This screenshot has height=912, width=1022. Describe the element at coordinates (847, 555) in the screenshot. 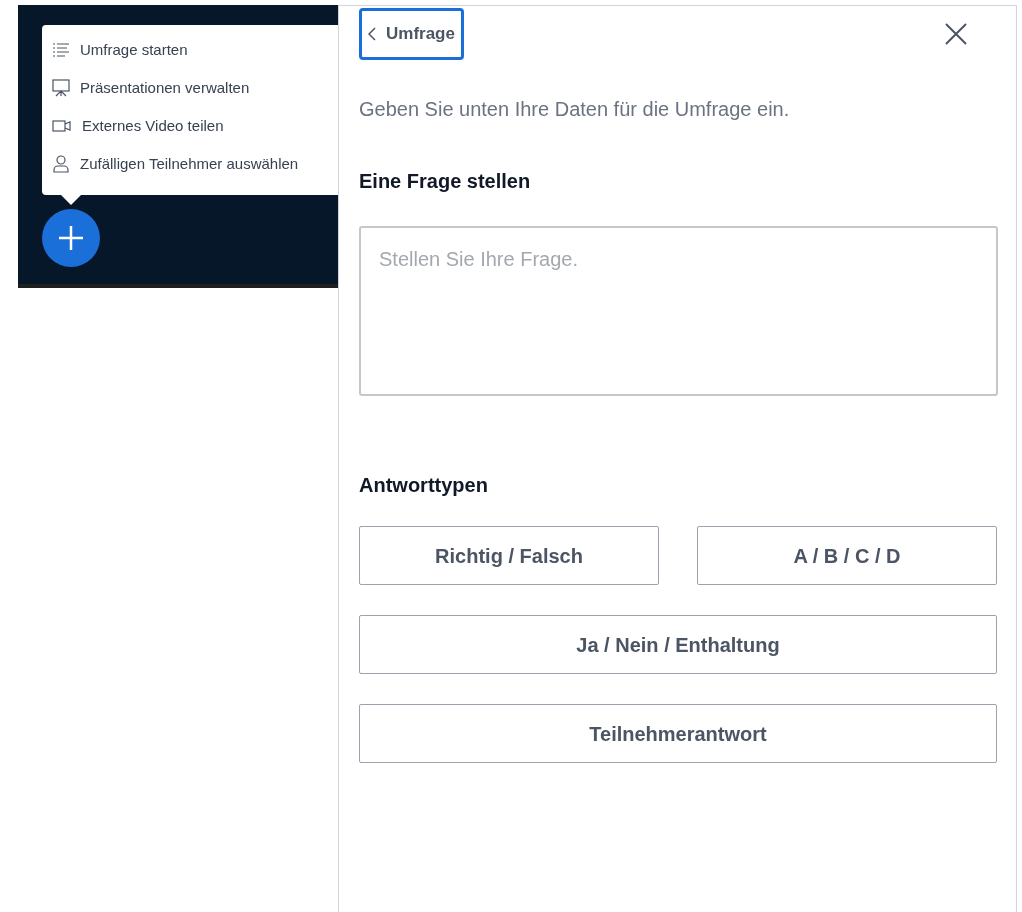

I see `answer-type-button: A / B / C / D` at that location.